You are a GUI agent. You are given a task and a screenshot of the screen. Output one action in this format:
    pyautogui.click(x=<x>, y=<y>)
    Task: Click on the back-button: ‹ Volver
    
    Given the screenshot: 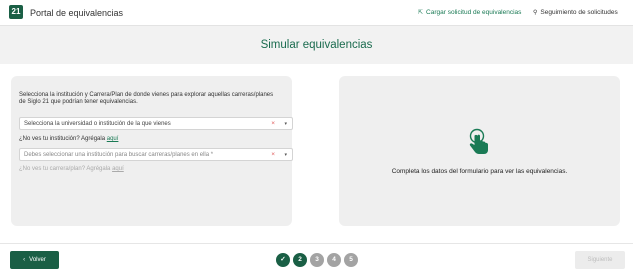 What is the action you would take?
    pyautogui.click(x=34, y=260)
    